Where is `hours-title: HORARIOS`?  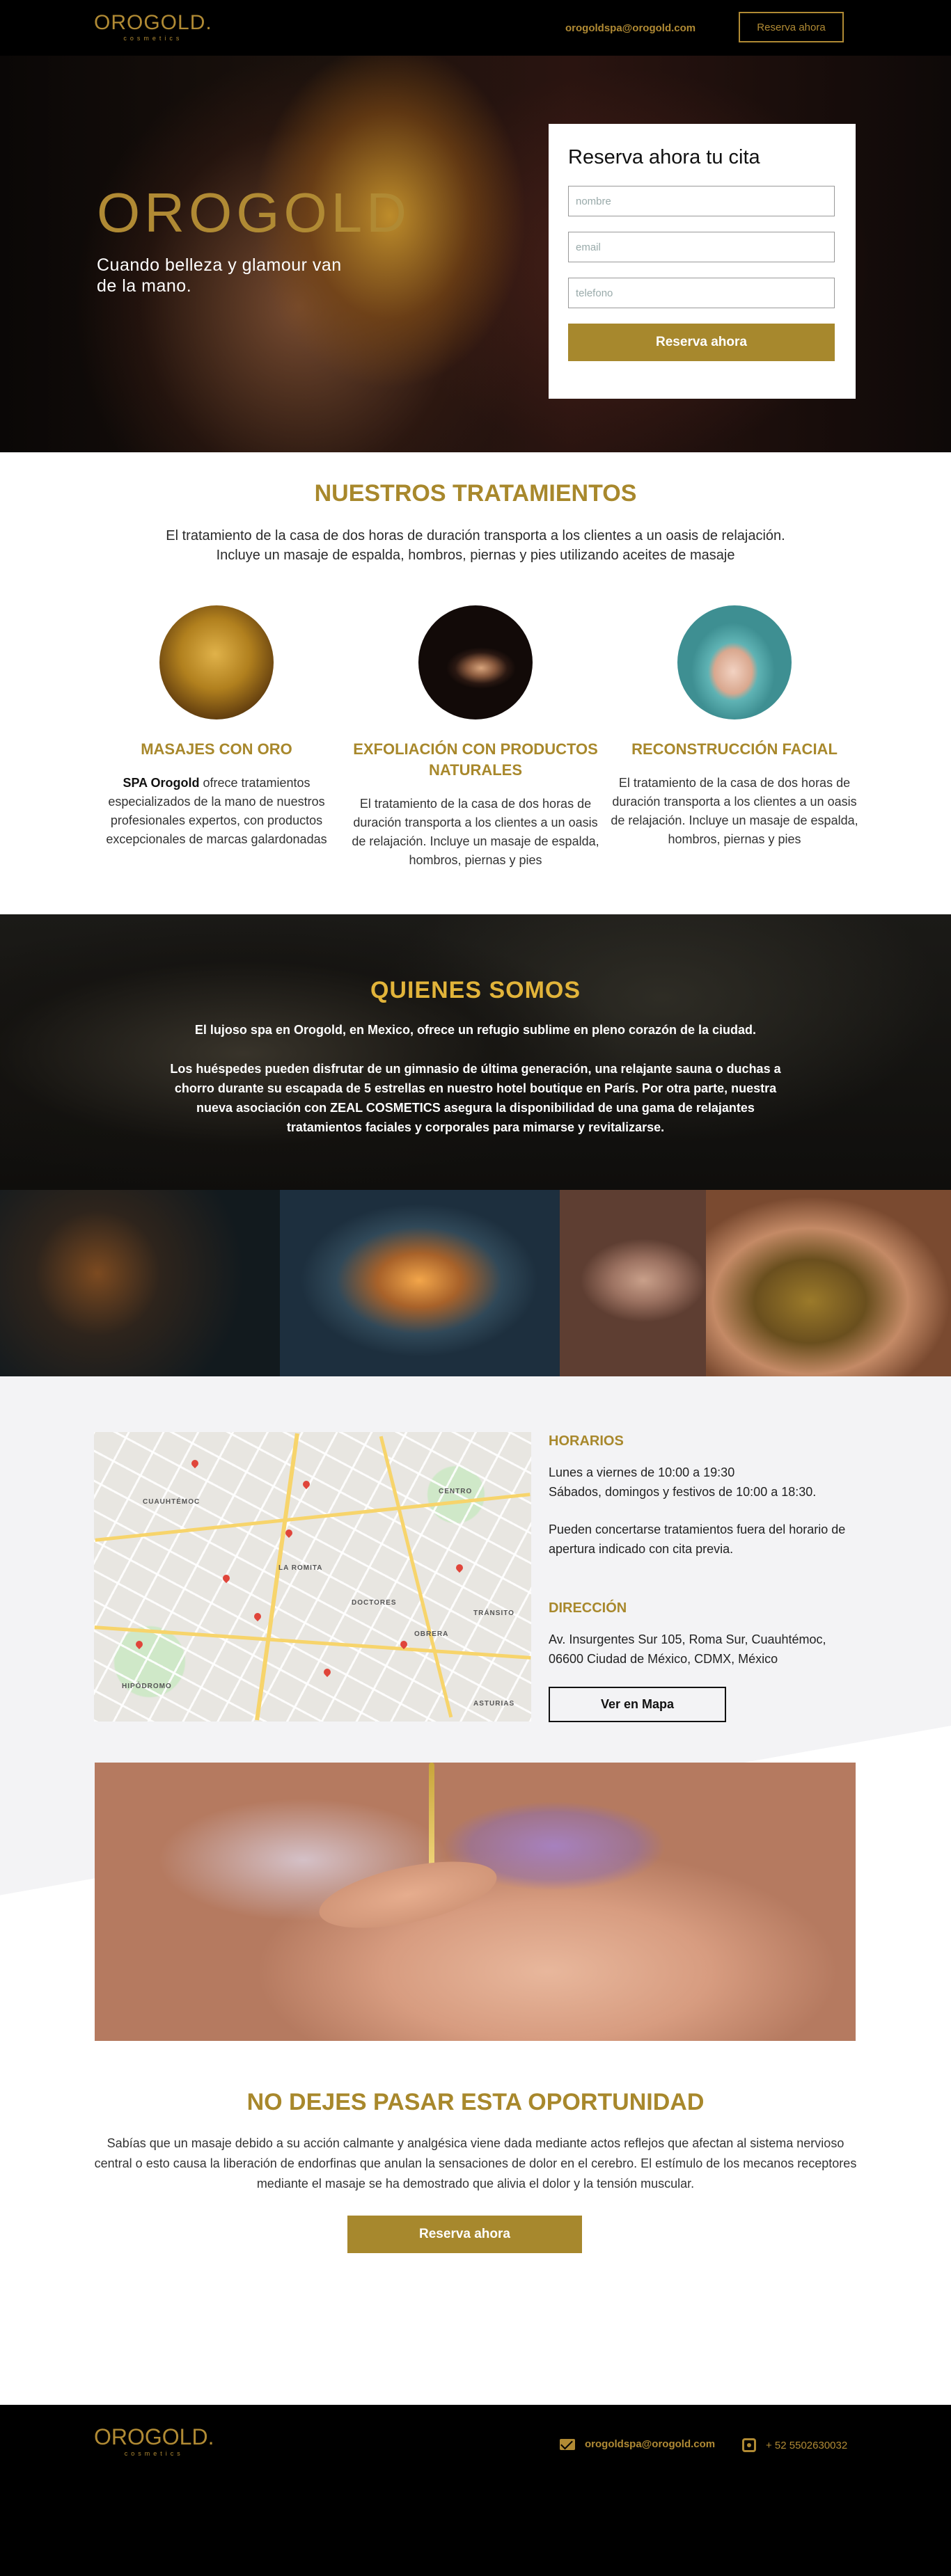 hours-title: HORARIOS is located at coordinates (586, 1441).